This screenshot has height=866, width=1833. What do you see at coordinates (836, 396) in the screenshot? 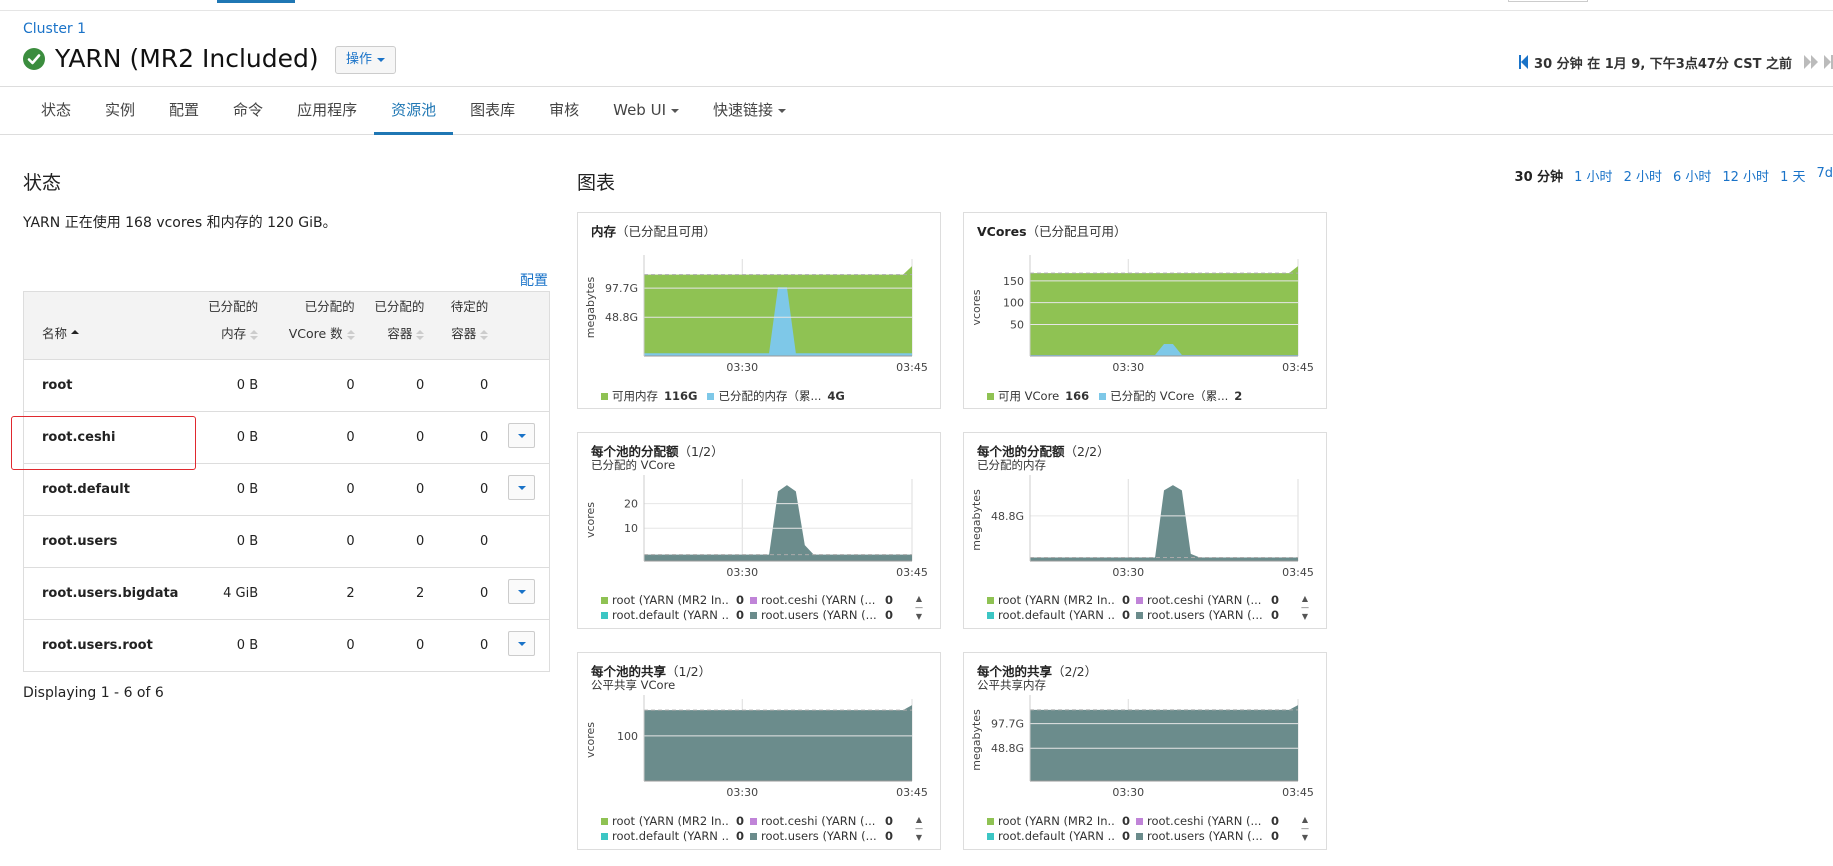
I see `legend-value: 4G` at bounding box center [836, 396].